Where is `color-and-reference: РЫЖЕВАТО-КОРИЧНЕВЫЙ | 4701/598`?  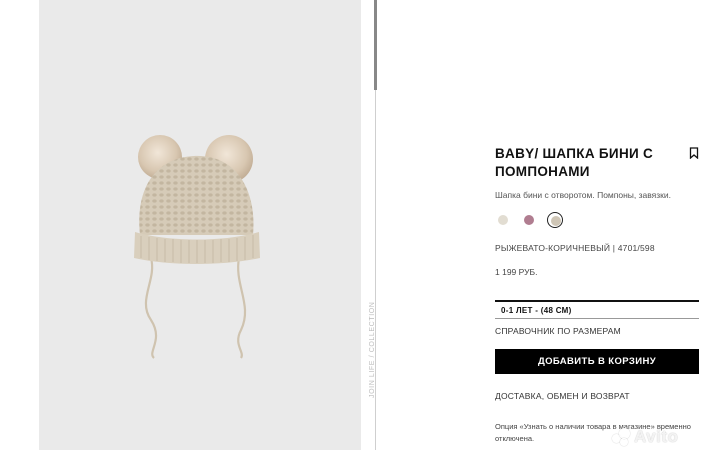 color-and-reference: РЫЖЕВАТО-КОРИЧНЕВЫЙ | 4701/598 is located at coordinates (575, 248).